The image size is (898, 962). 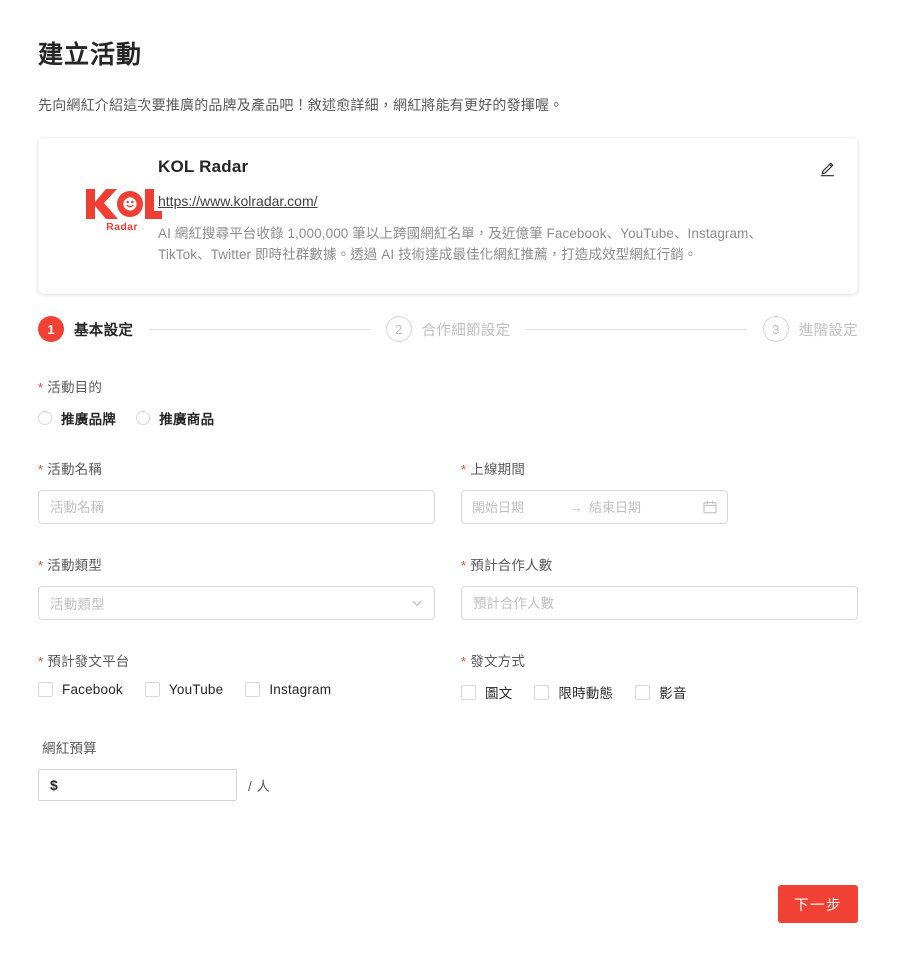 I want to click on checkbox-youtube-label: YouTube, so click(x=196, y=689).